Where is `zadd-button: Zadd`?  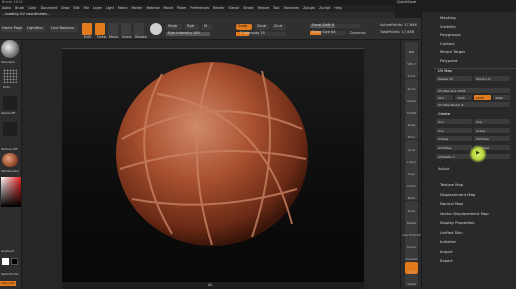 zadd-button: Zadd is located at coordinates (244, 27).